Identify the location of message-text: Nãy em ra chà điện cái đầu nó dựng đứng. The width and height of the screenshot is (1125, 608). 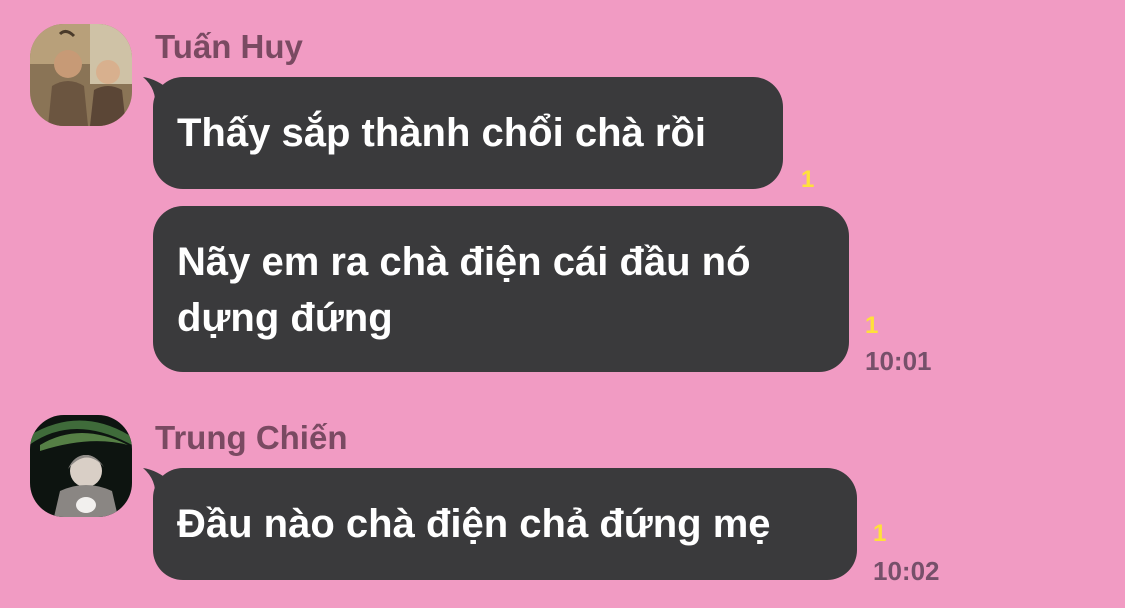
(464, 290).